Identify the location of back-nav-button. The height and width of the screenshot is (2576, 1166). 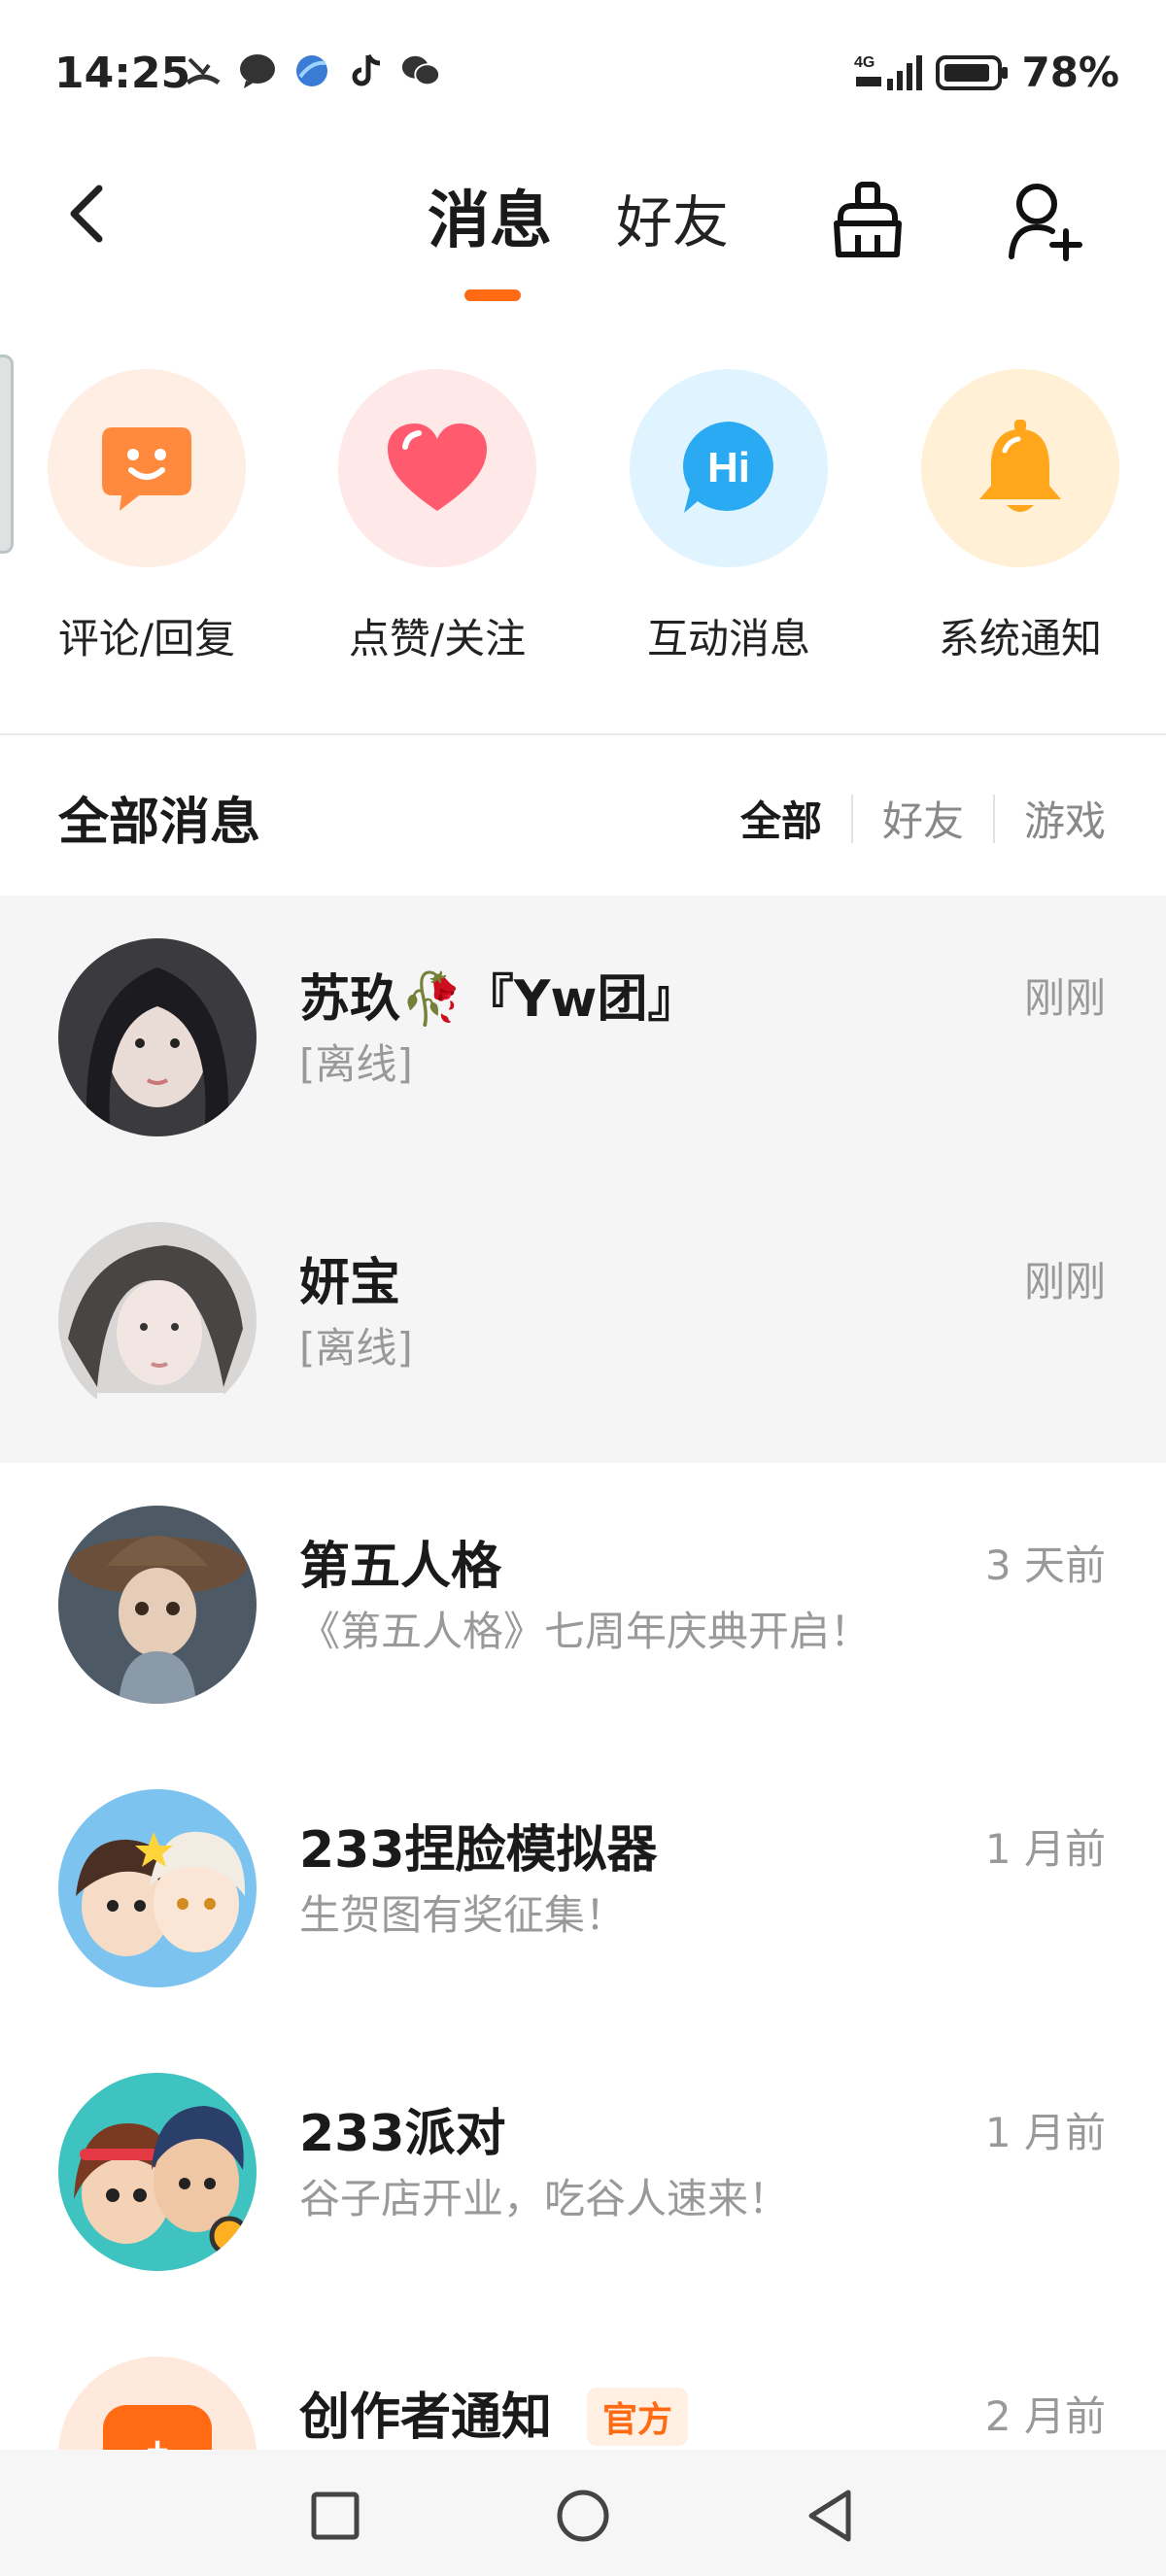
(831, 2516).